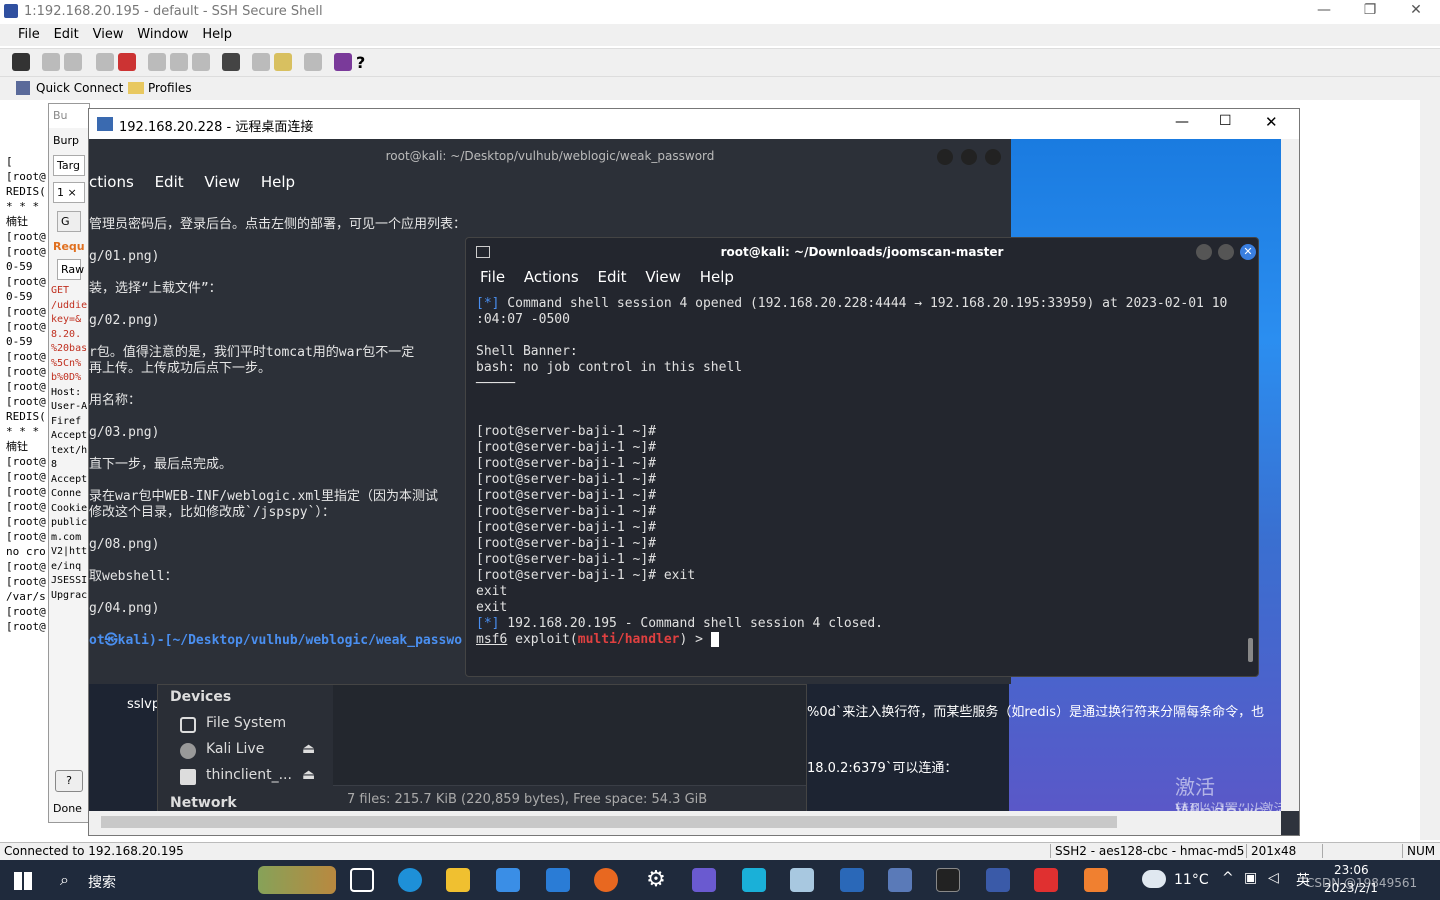 This screenshot has height=900, width=1440. Describe the element at coordinates (69, 435) in the screenshot. I see `burp-request-line: Accept` at that location.